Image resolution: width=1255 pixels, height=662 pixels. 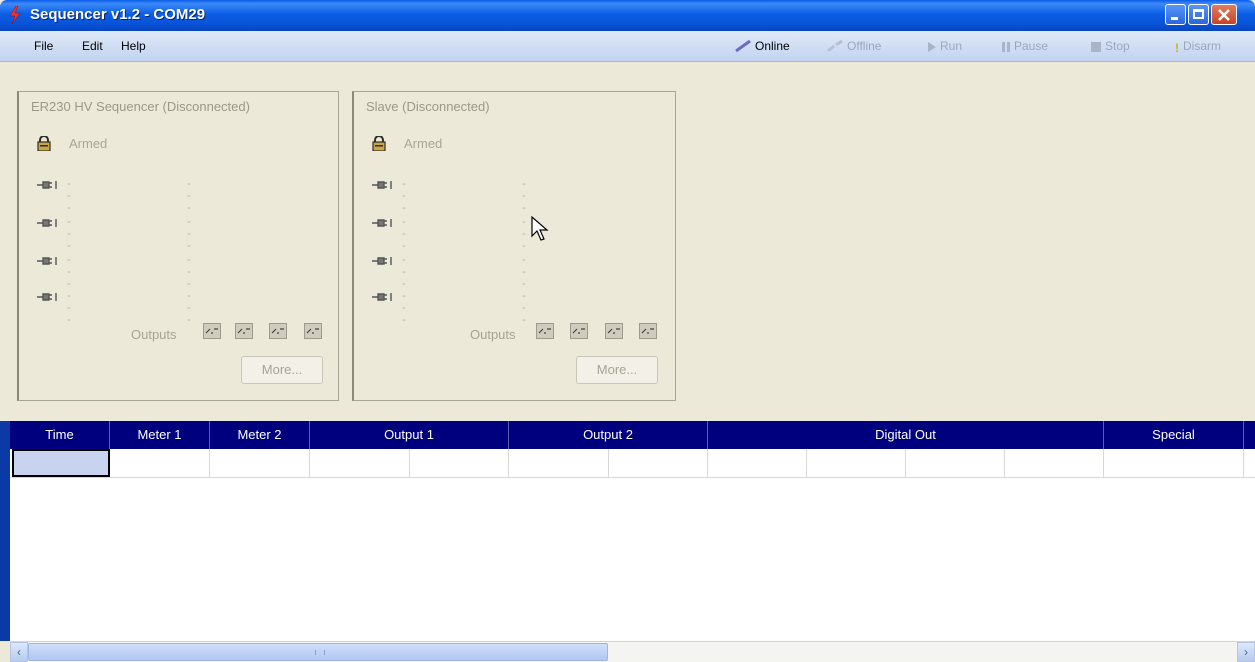 I want to click on window-left-edge, so click(x=5, y=531).